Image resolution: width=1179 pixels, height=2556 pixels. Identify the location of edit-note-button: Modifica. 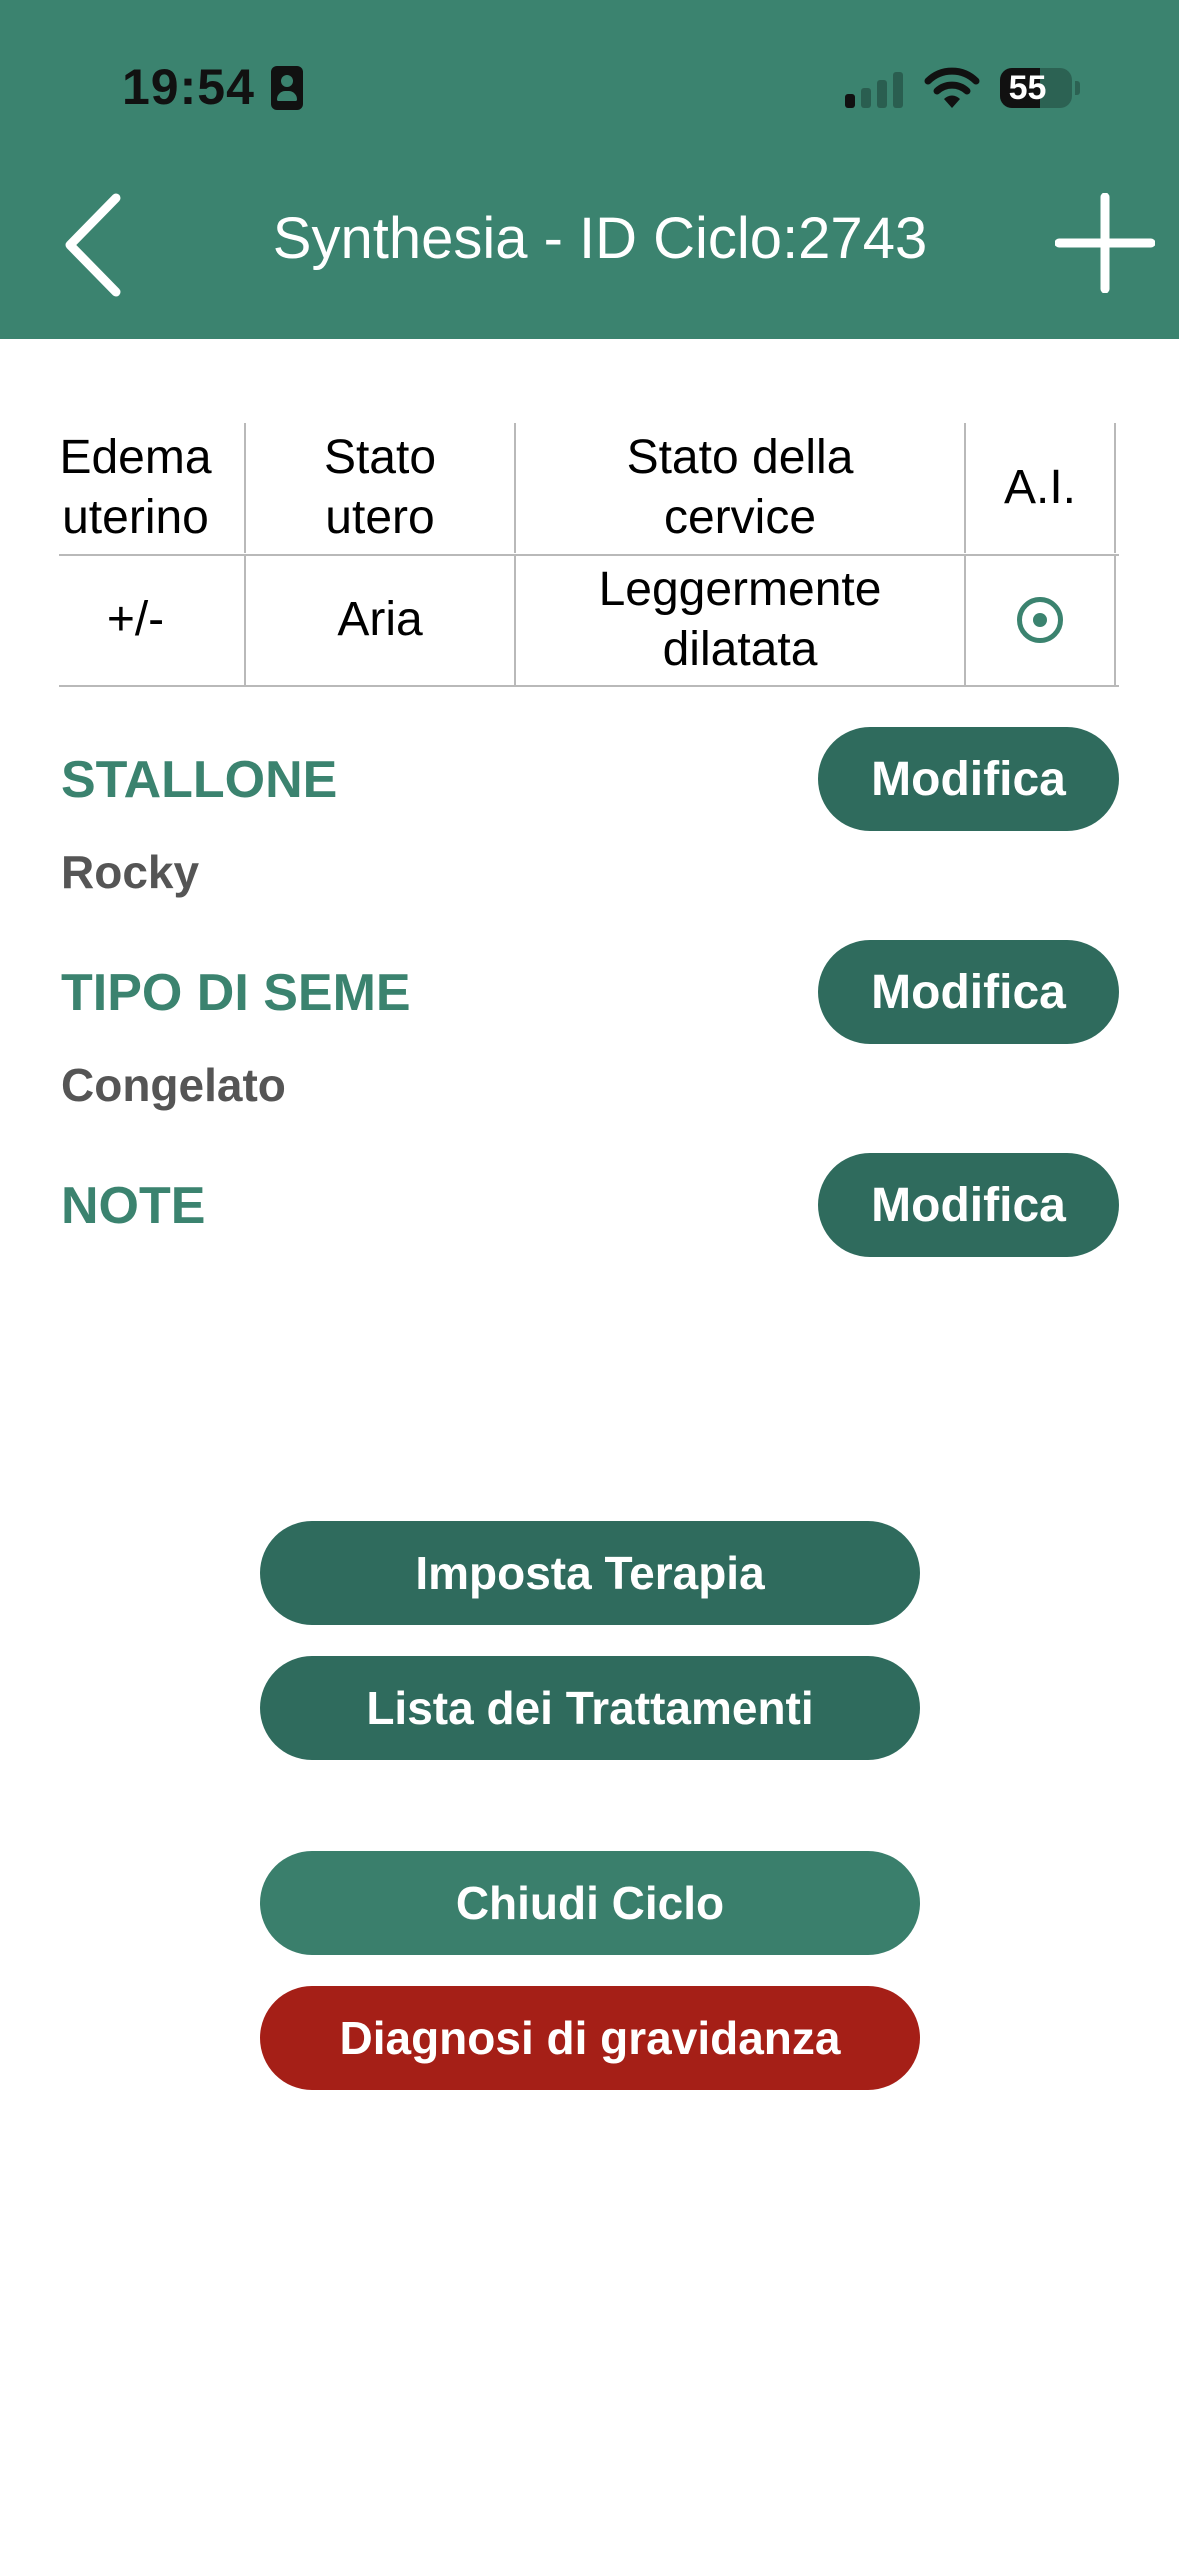
(968, 1205).